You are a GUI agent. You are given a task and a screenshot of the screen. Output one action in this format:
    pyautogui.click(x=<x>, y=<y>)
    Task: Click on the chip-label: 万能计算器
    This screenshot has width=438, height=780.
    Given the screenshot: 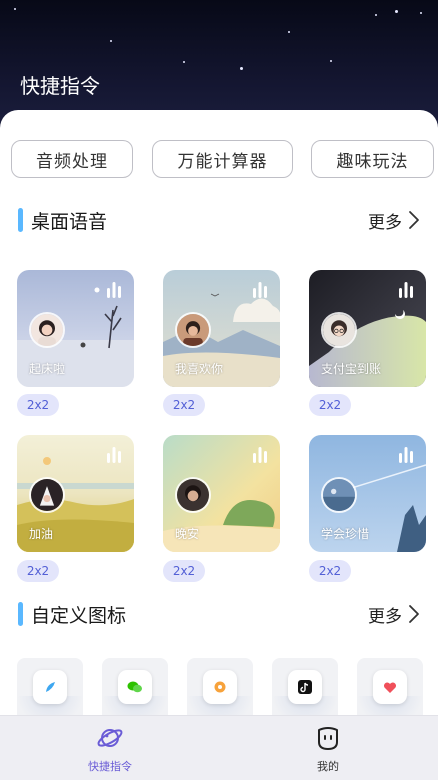 What is the action you would take?
    pyautogui.click(x=222, y=161)
    